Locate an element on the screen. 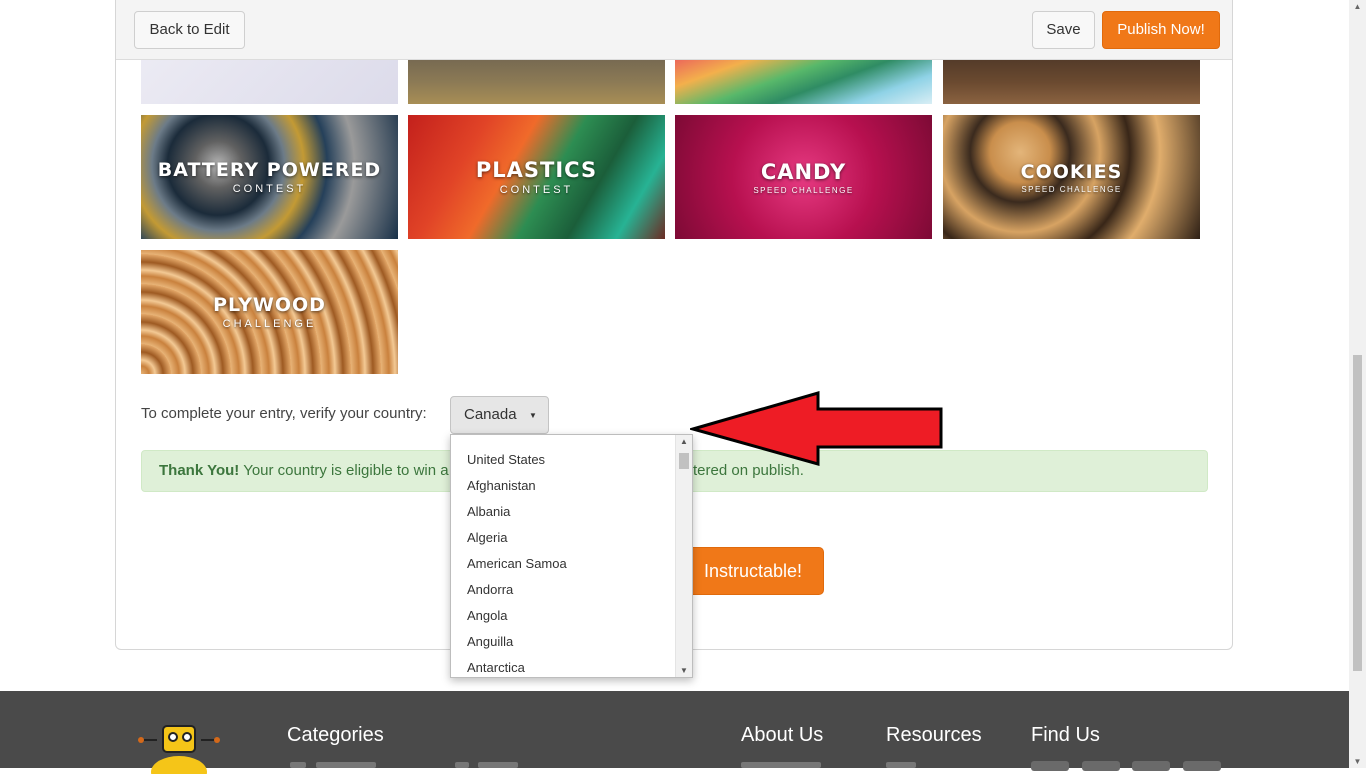 This screenshot has width=1366, height=774. tile-title: CANDY is located at coordinates (803, 171).